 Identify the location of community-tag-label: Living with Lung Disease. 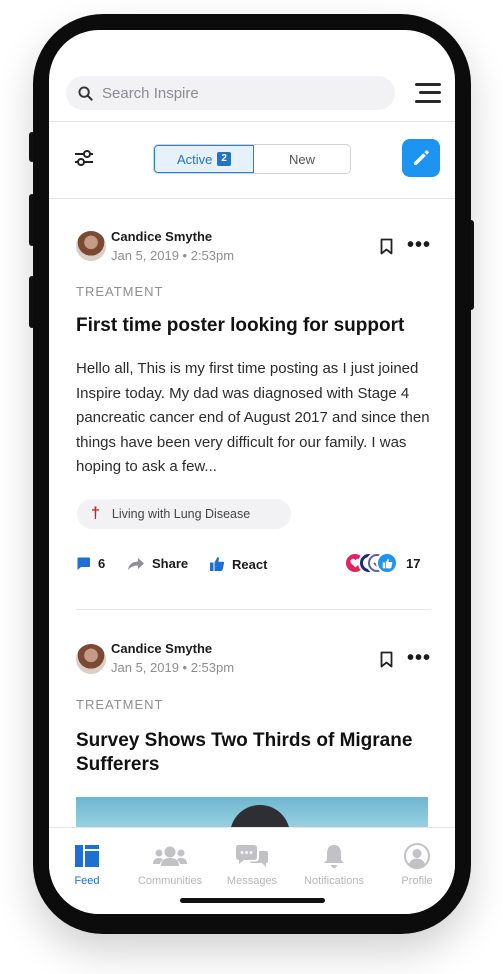
(181, 514).